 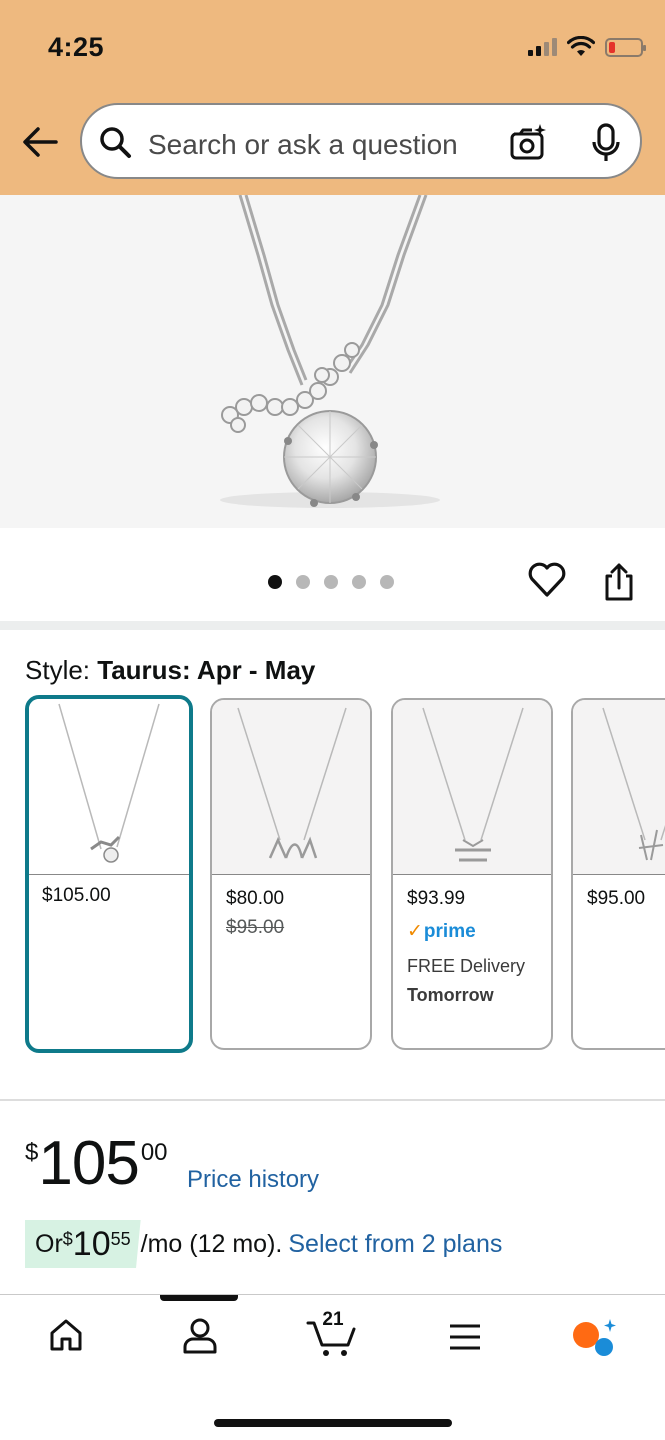 I want to click on back-button, so click(x=40, y=142).